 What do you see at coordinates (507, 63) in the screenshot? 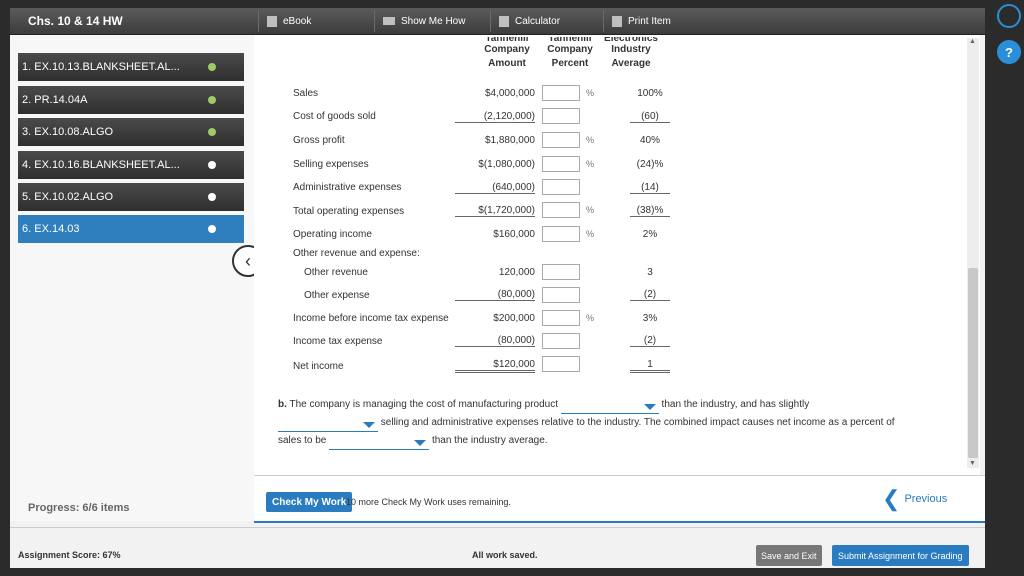
I see `header-line: Amount` at bounding box center [507, 63].